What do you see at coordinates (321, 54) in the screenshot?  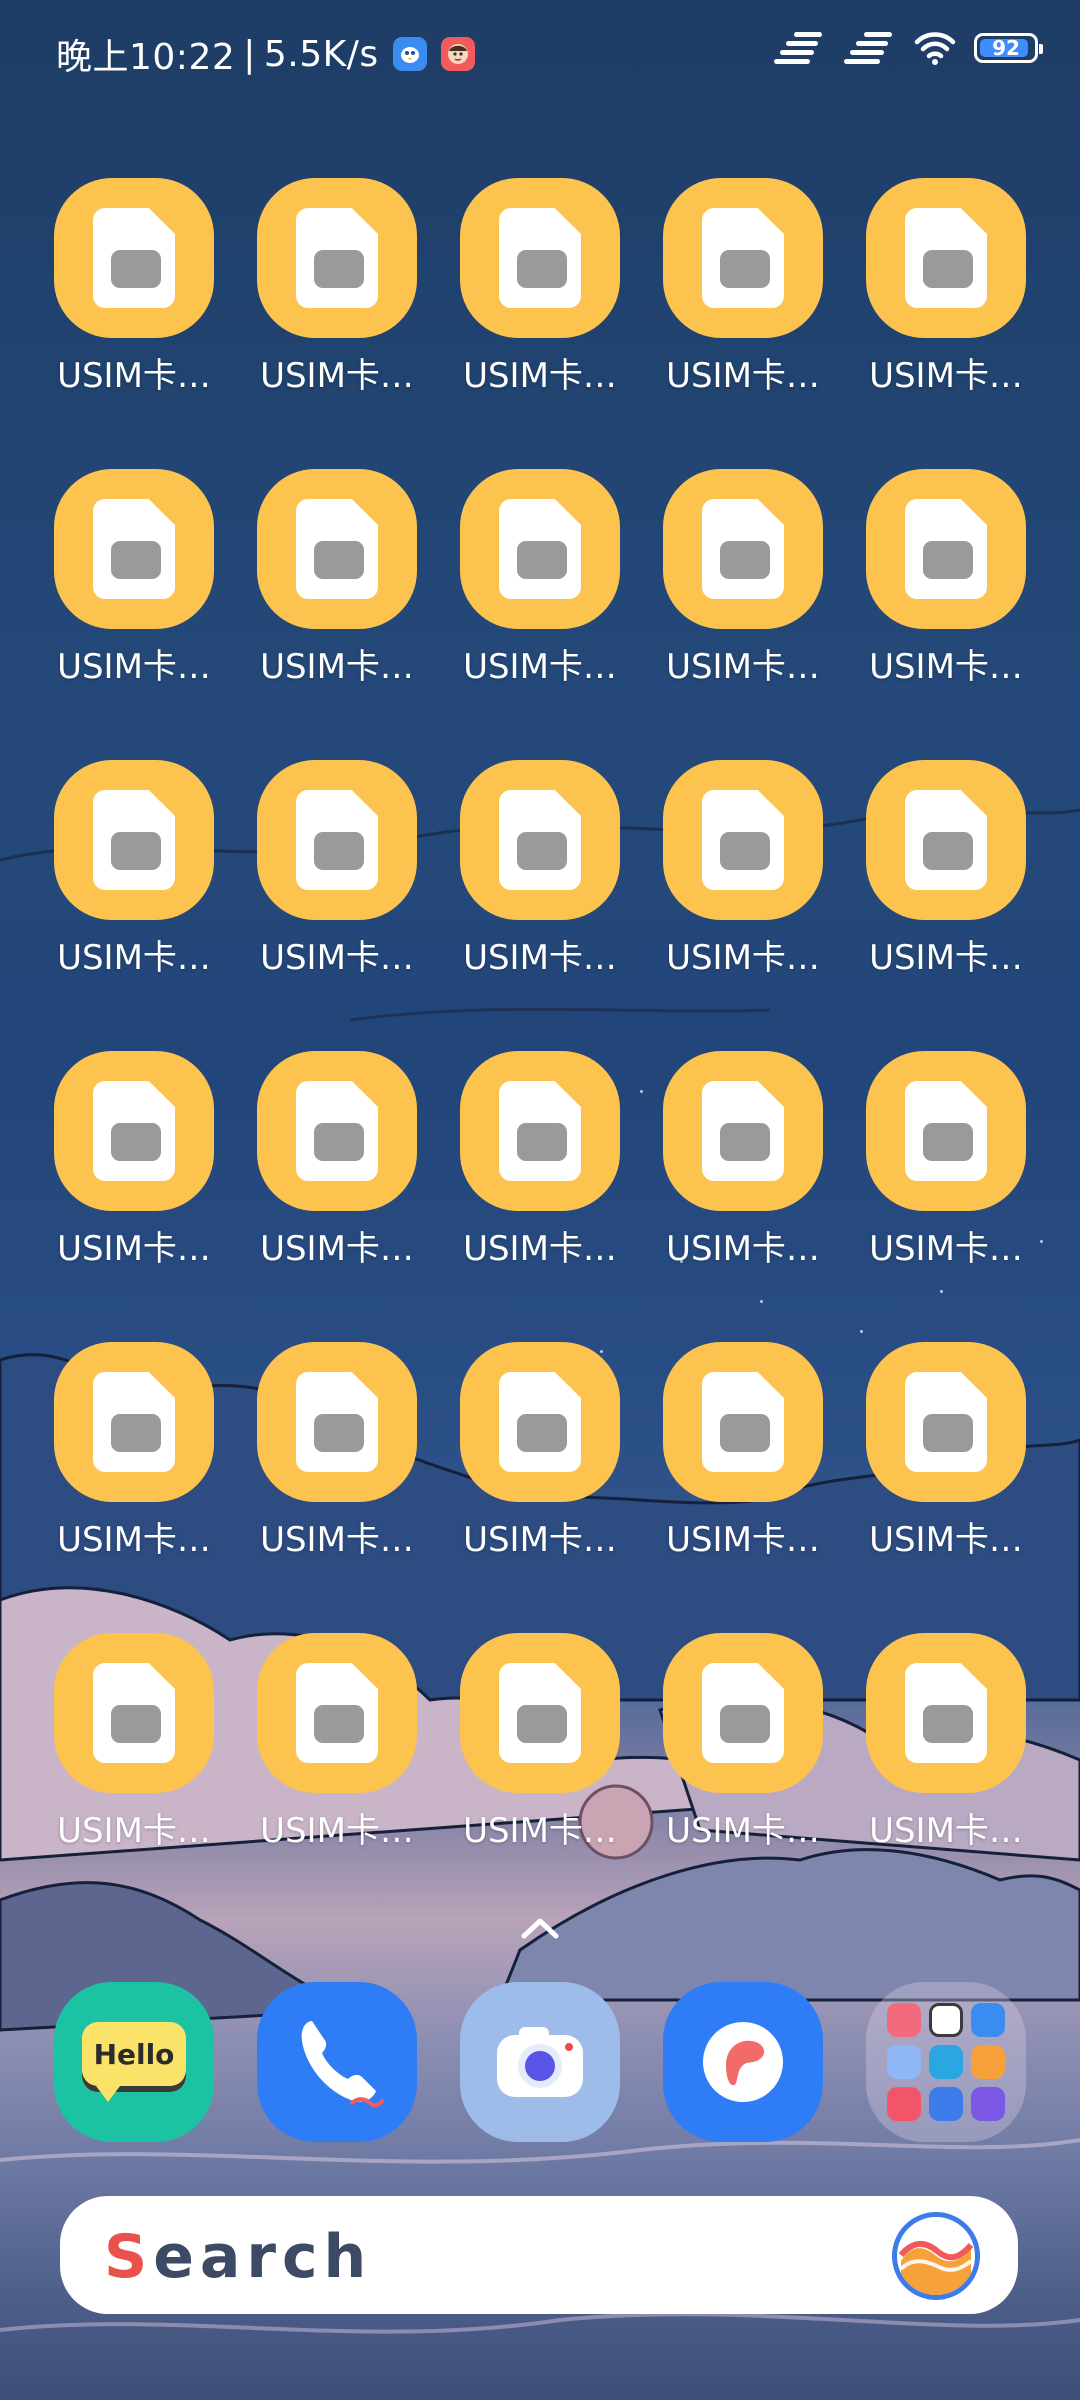 I see `network-speed: 5.5K/s` at bounding box center [321, 54].